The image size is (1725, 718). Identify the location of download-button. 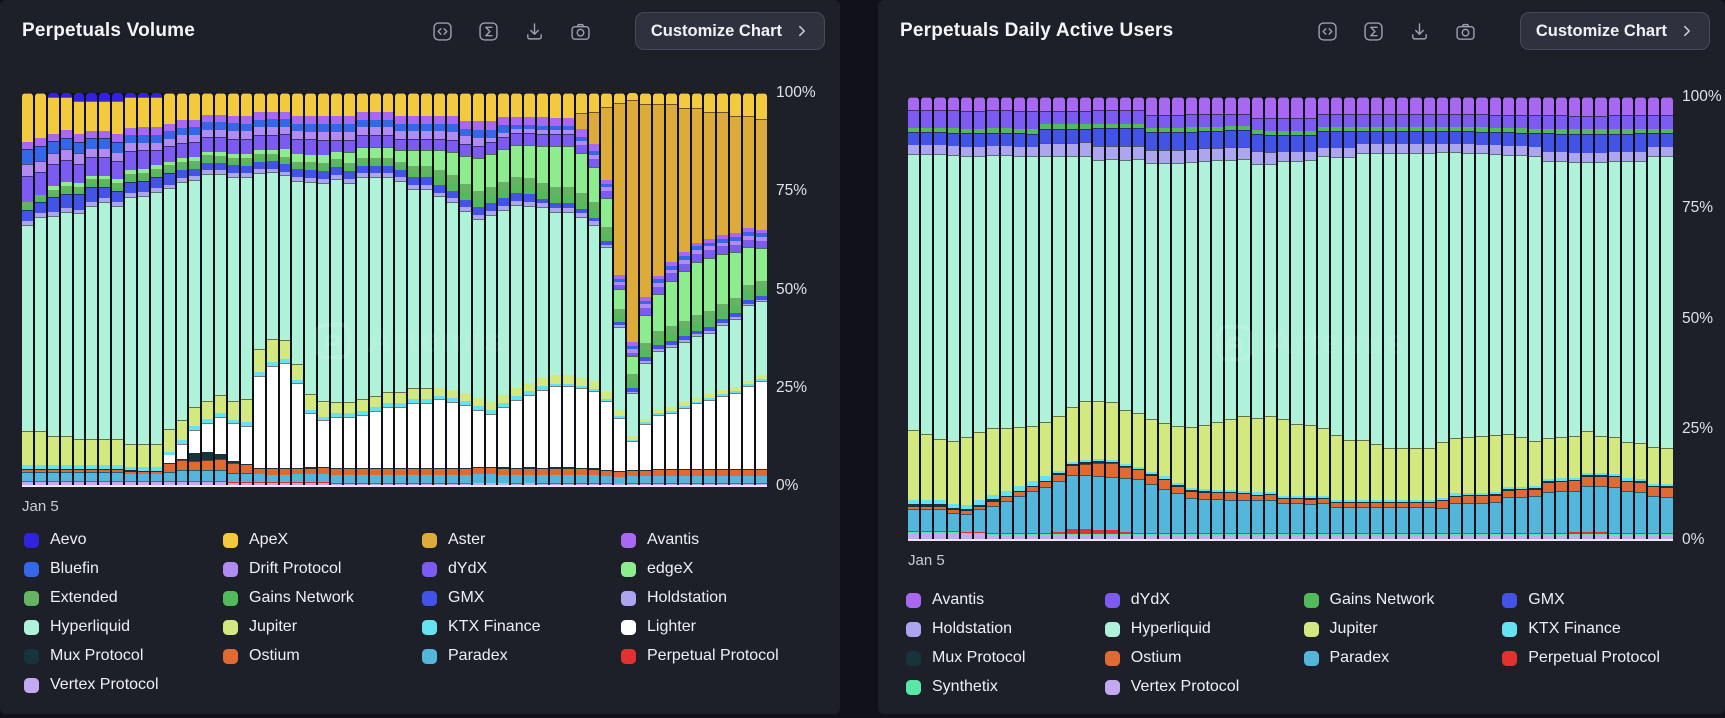
(534, 31).